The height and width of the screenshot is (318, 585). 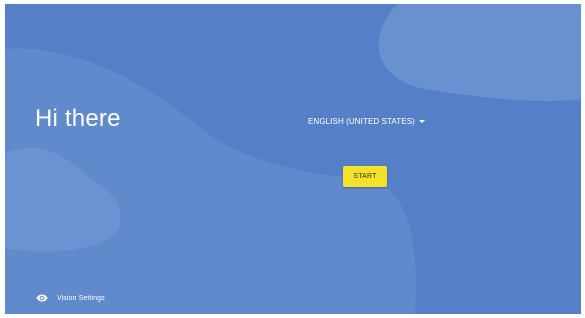 What do you see at coordinates (42, 298) in the screenshot?
I see `eye-icon` at bounding box center [42, 298].